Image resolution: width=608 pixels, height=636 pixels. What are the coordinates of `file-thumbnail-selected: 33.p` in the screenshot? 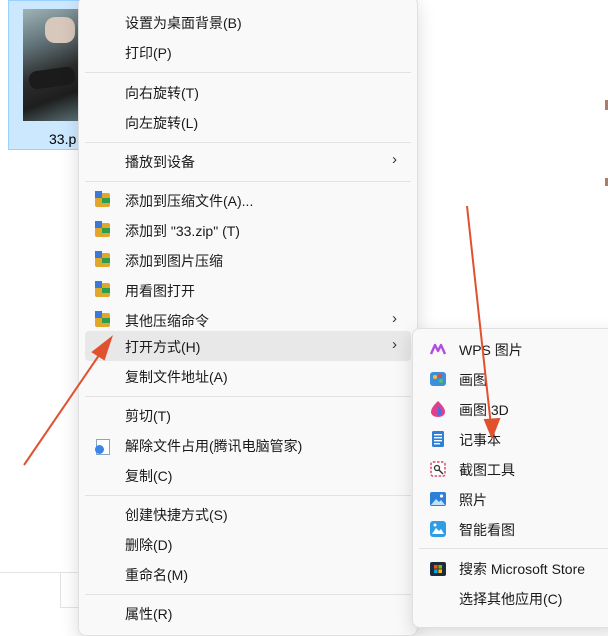 It's located at (48, 75).